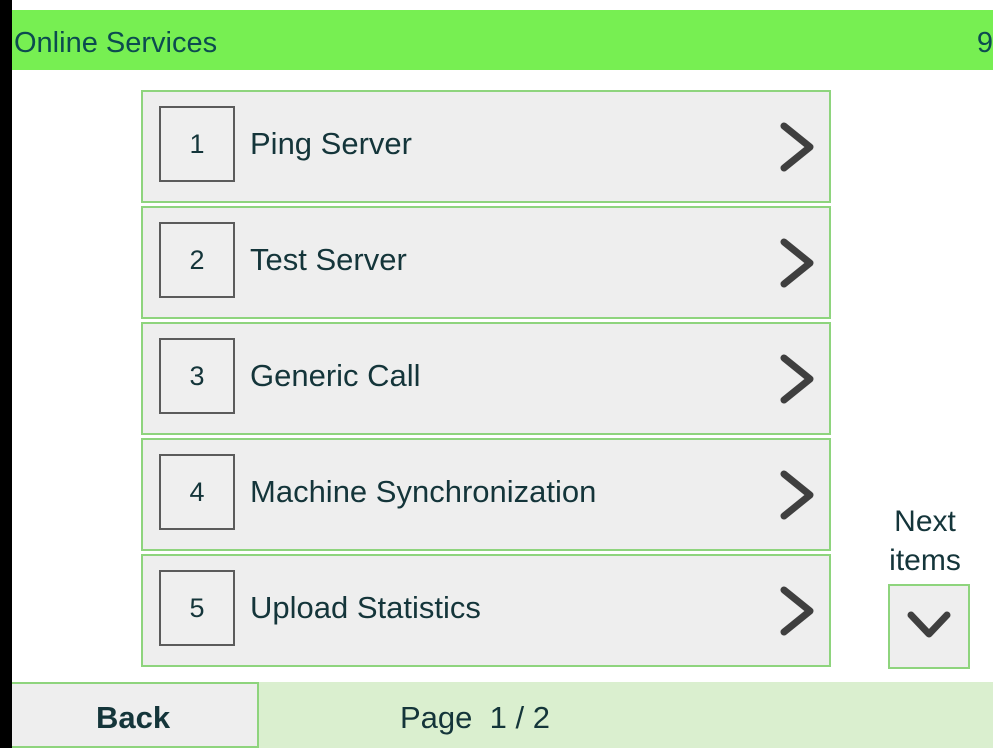 Image resolution: width=993 pixels, height=748 pixels. What do you see at coordinates (116, 43) in the screenshot?
I see `page-title: Online Services` at bounding box center [116, 43].